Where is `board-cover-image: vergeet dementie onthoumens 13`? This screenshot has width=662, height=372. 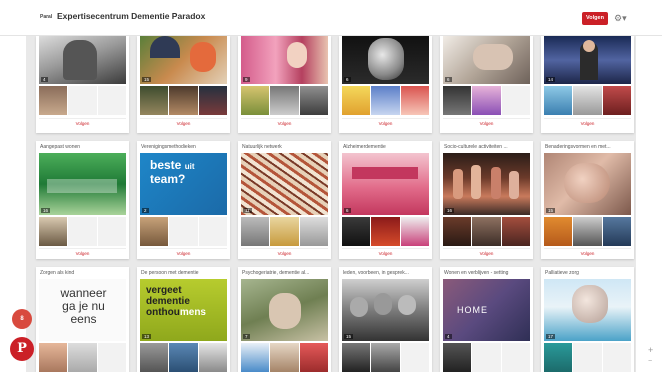 board-cover-image: vergeet dementie onthoumens 13 is located at coordinates (183, 310).